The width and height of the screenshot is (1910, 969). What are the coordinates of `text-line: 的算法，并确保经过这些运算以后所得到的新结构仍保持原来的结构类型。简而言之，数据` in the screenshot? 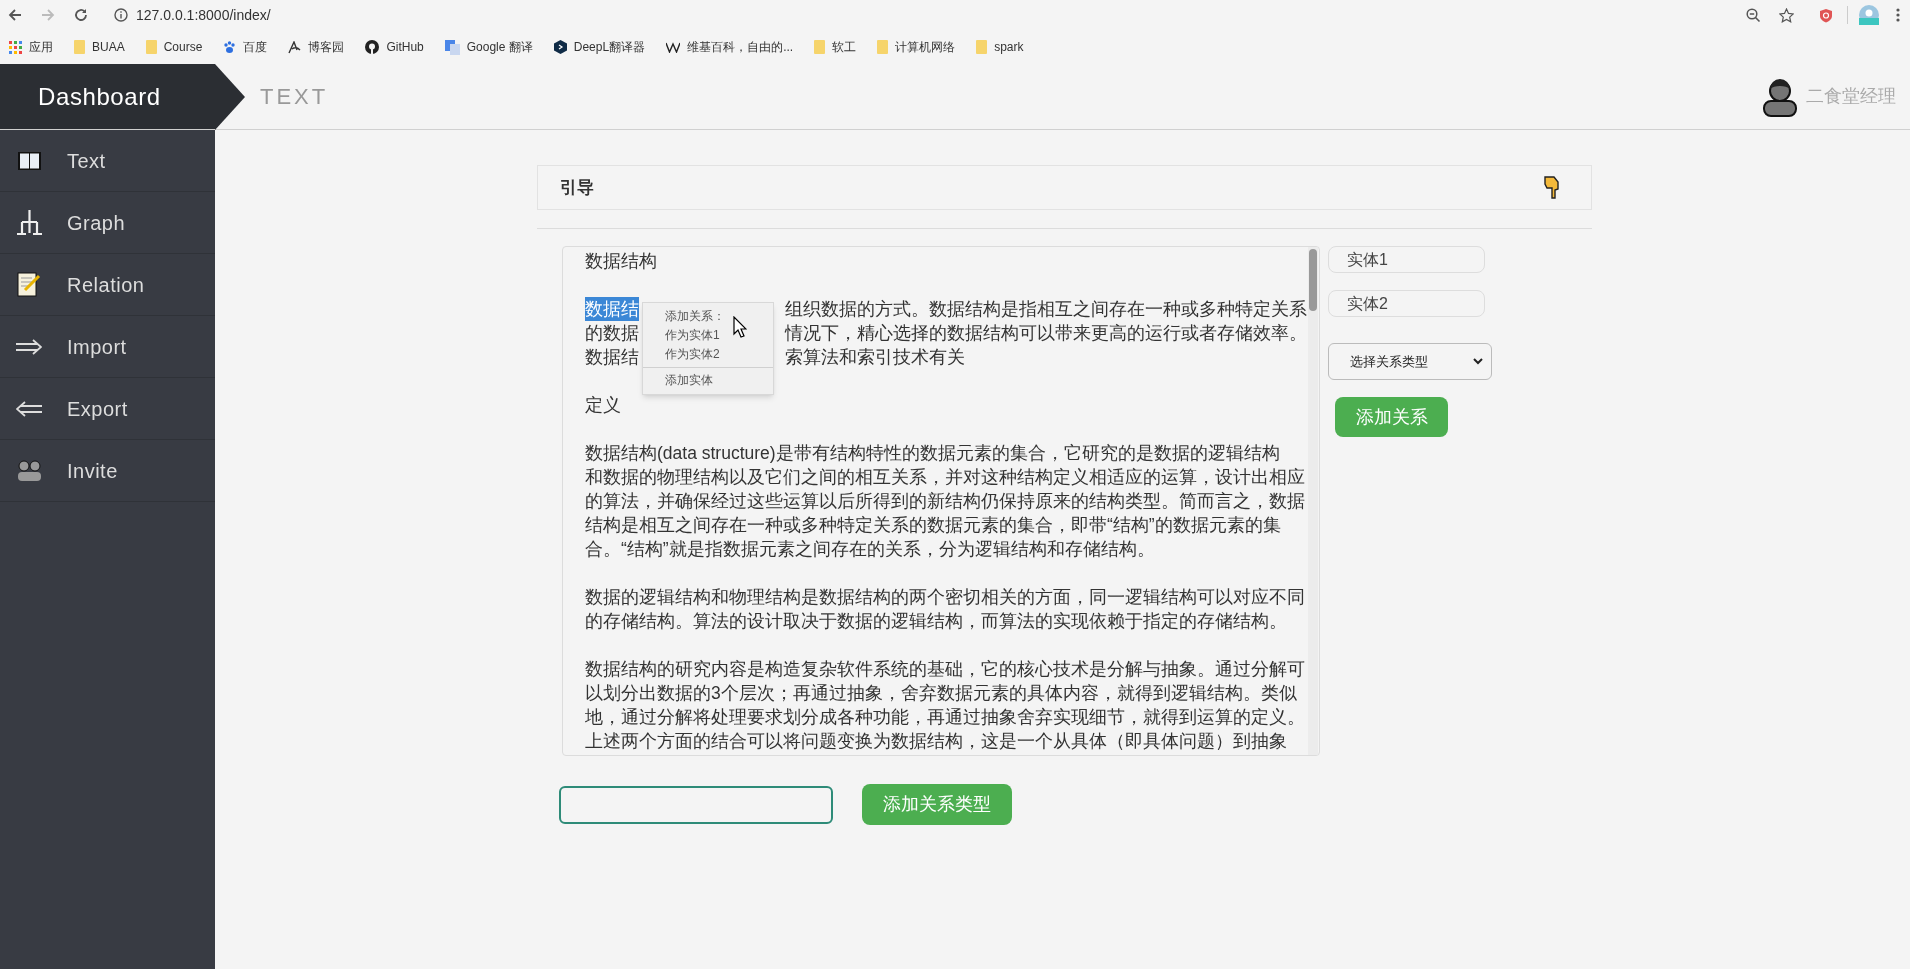 It's located at (945, 501).